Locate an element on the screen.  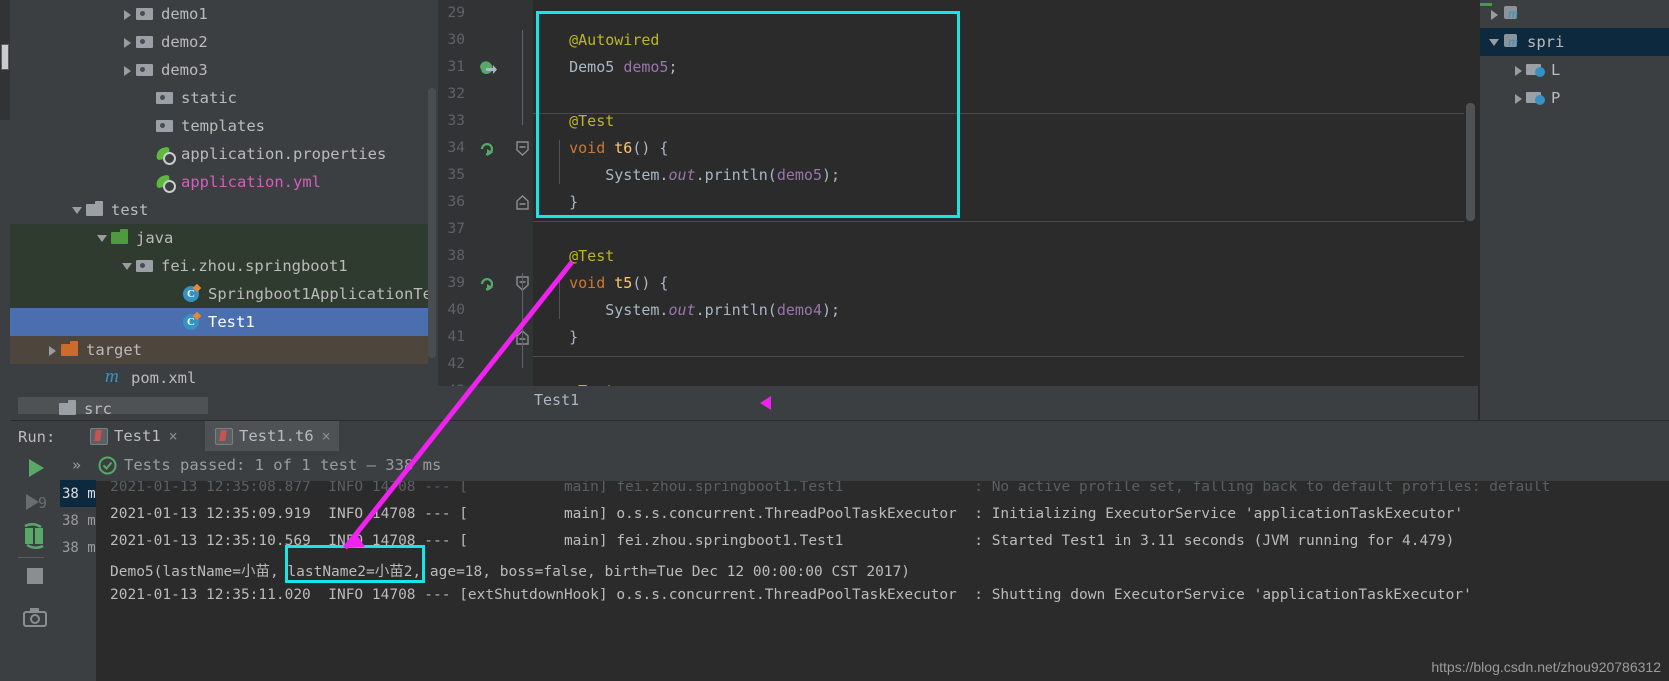
maven-item-spri: spri is located at coordinates (1574, 42).